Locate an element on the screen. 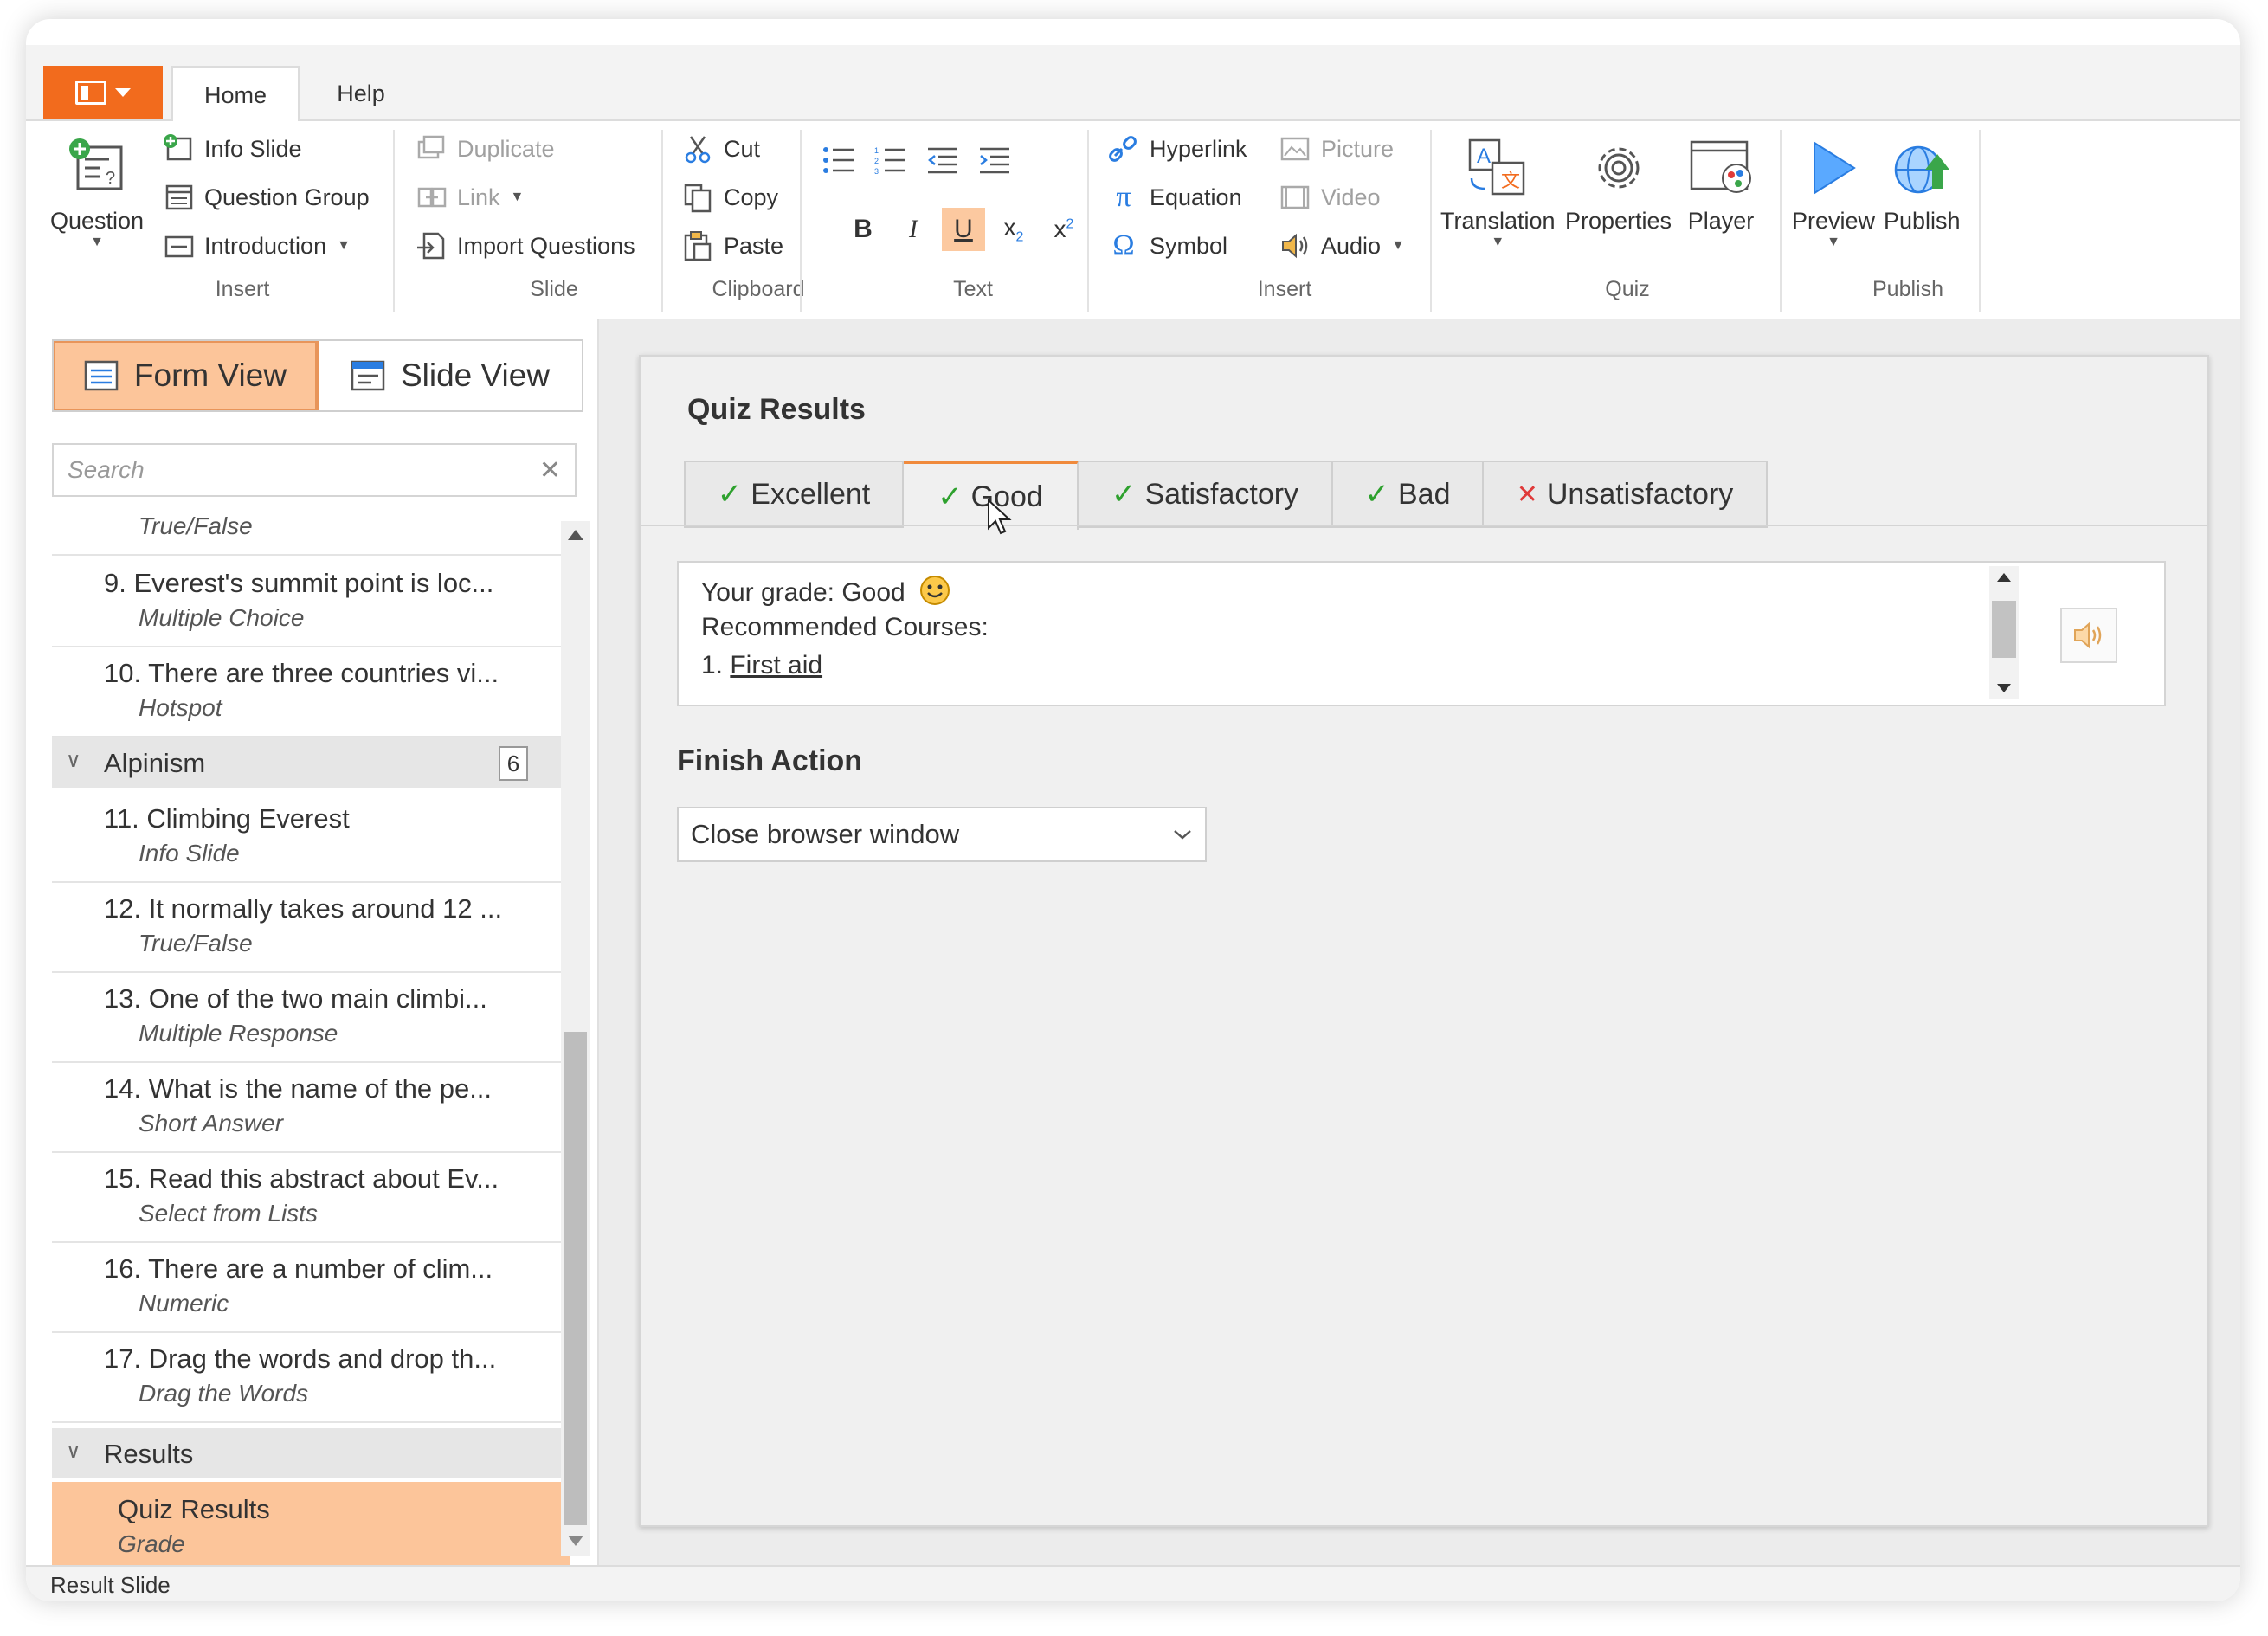 The height and width of the screenshot is (1636, 2268). tab-satisfactory: ✓ Satisfactory is located at coordinates (1206, 494).